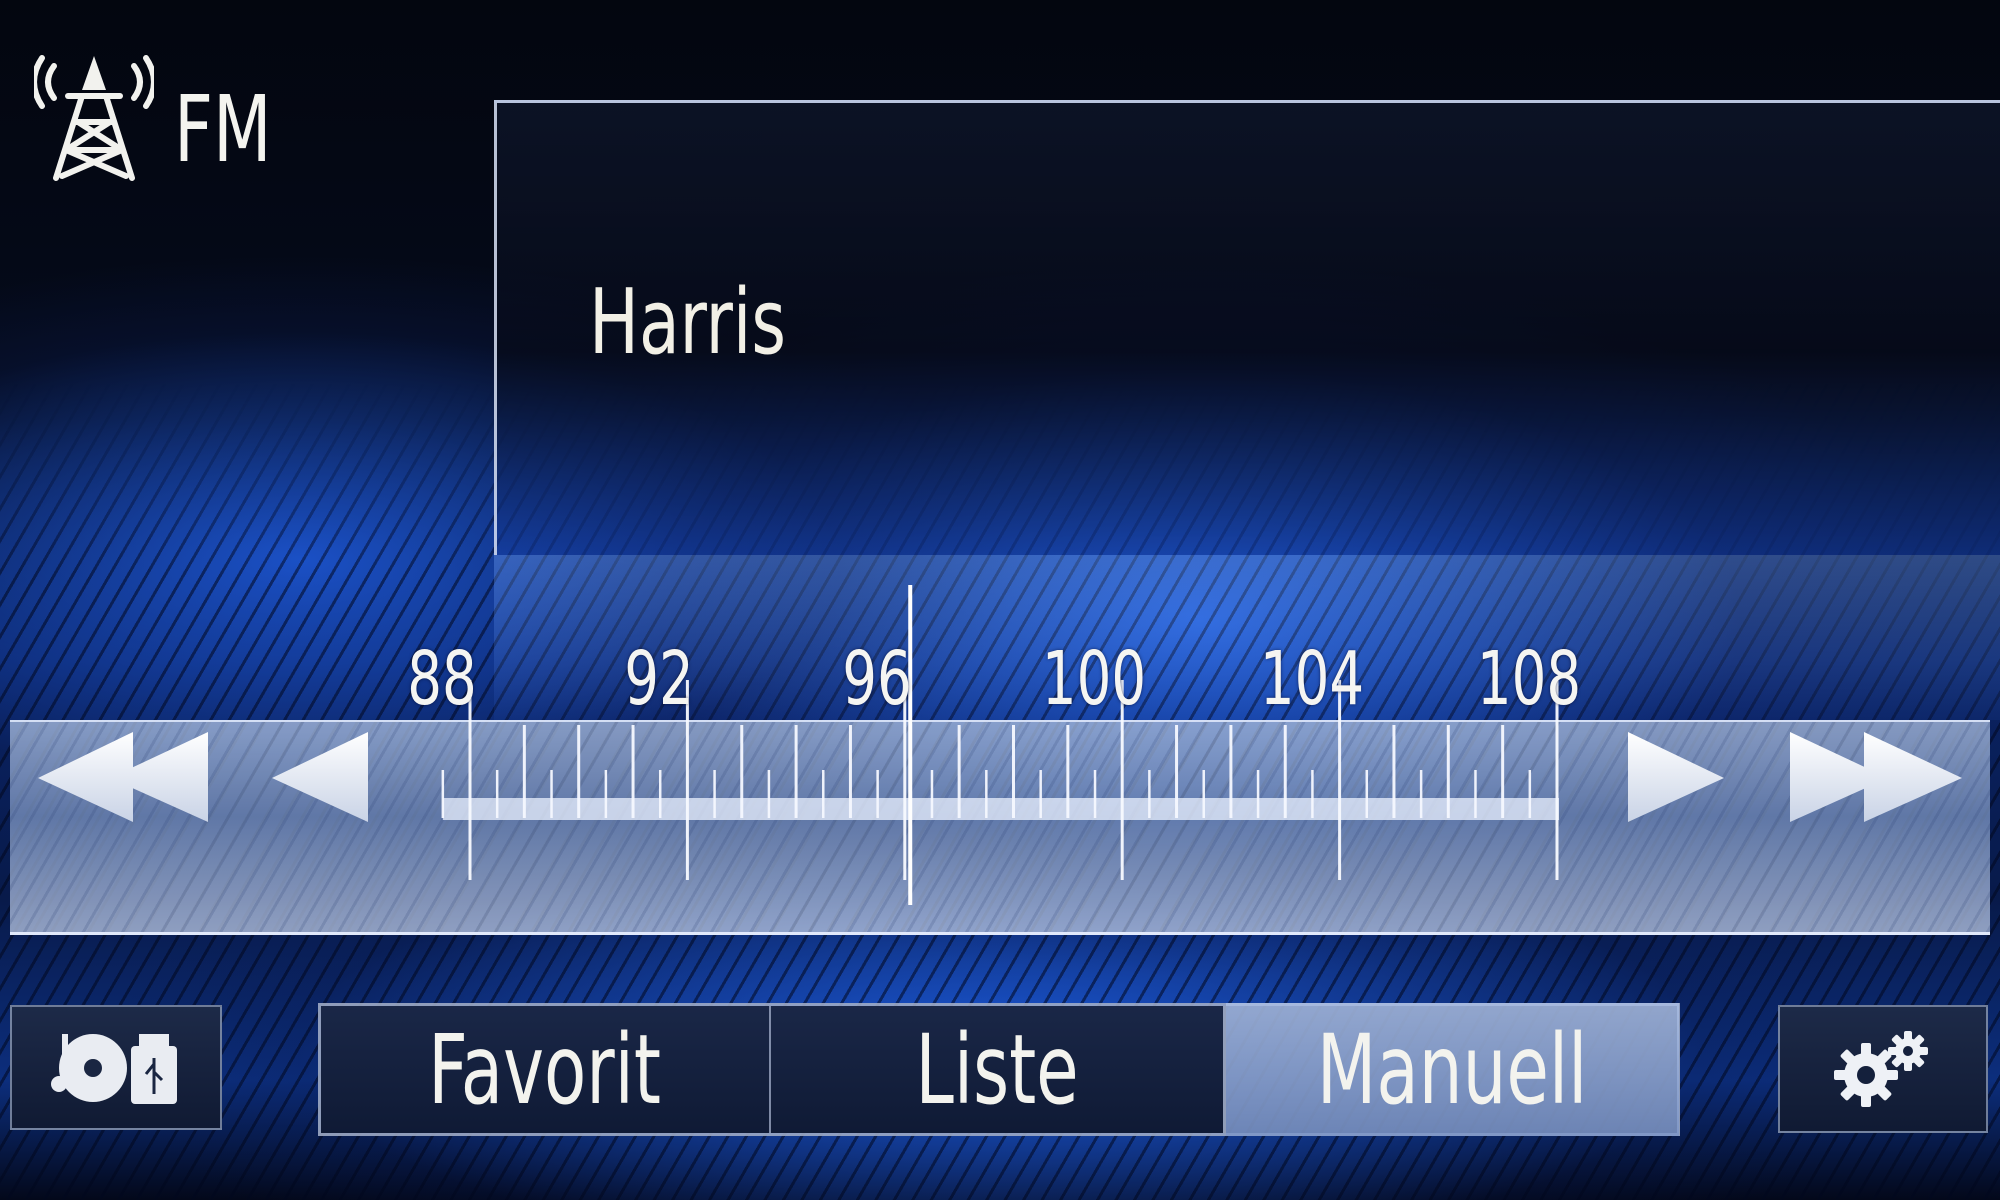 The height and width of the screenshot is (1200, 2000). I want to click on mode-label: Manuell, so click(1452, 1069).